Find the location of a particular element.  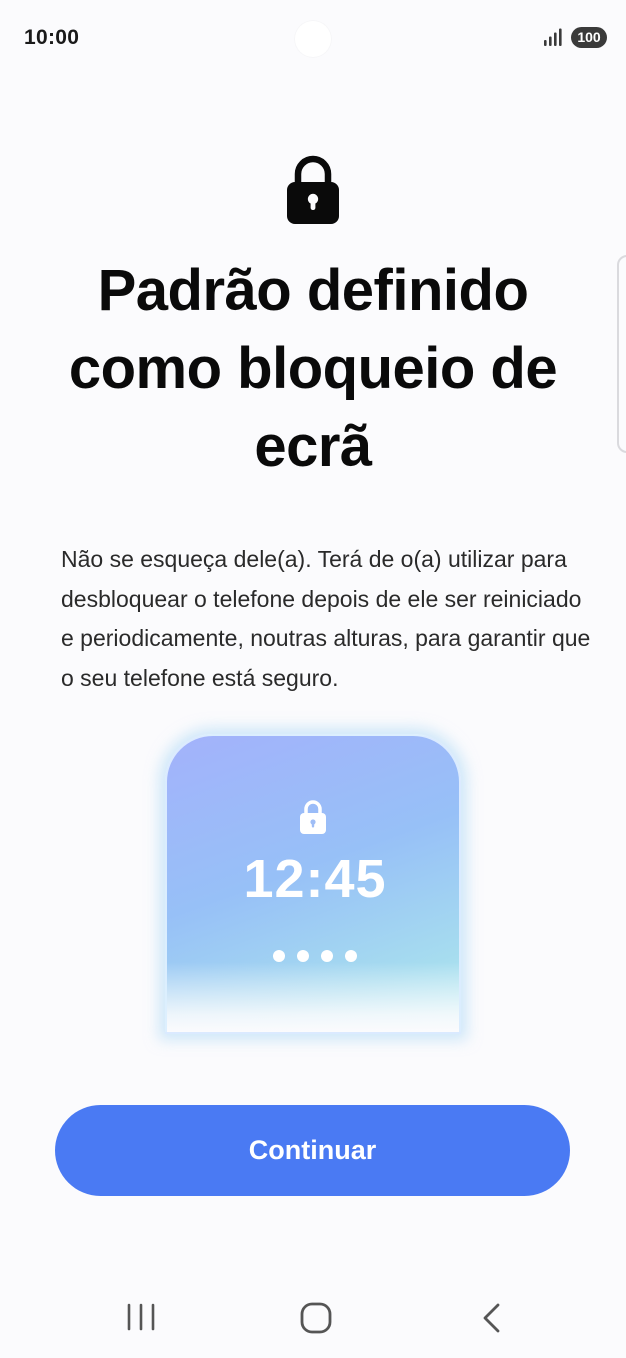

pin-dots is located at coordinates (313, 956).